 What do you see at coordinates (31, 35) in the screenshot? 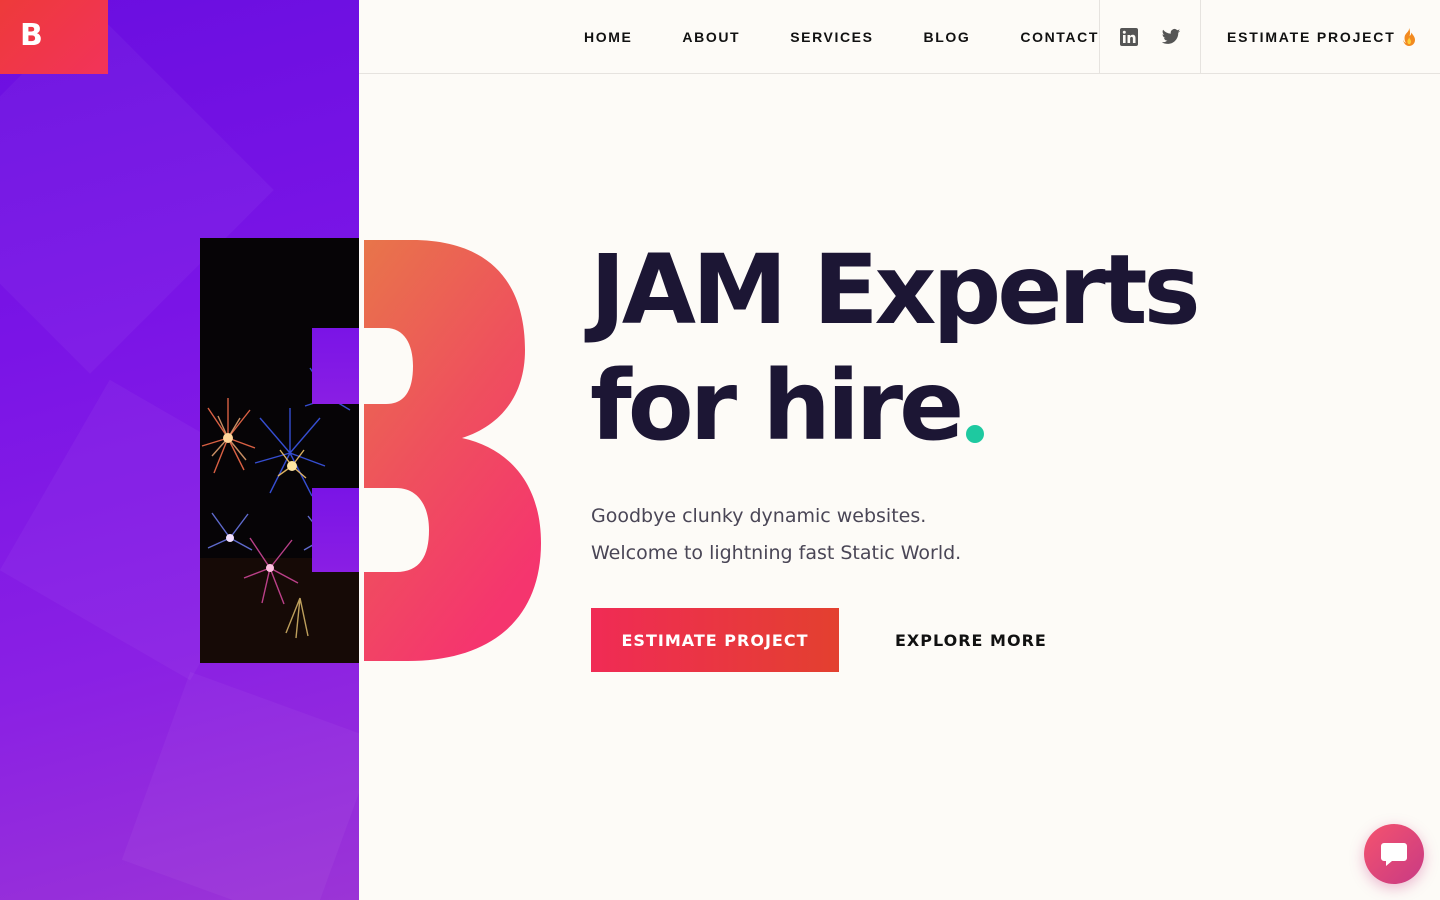
I see `logo-letter: B` at bounding box center [31, 35].